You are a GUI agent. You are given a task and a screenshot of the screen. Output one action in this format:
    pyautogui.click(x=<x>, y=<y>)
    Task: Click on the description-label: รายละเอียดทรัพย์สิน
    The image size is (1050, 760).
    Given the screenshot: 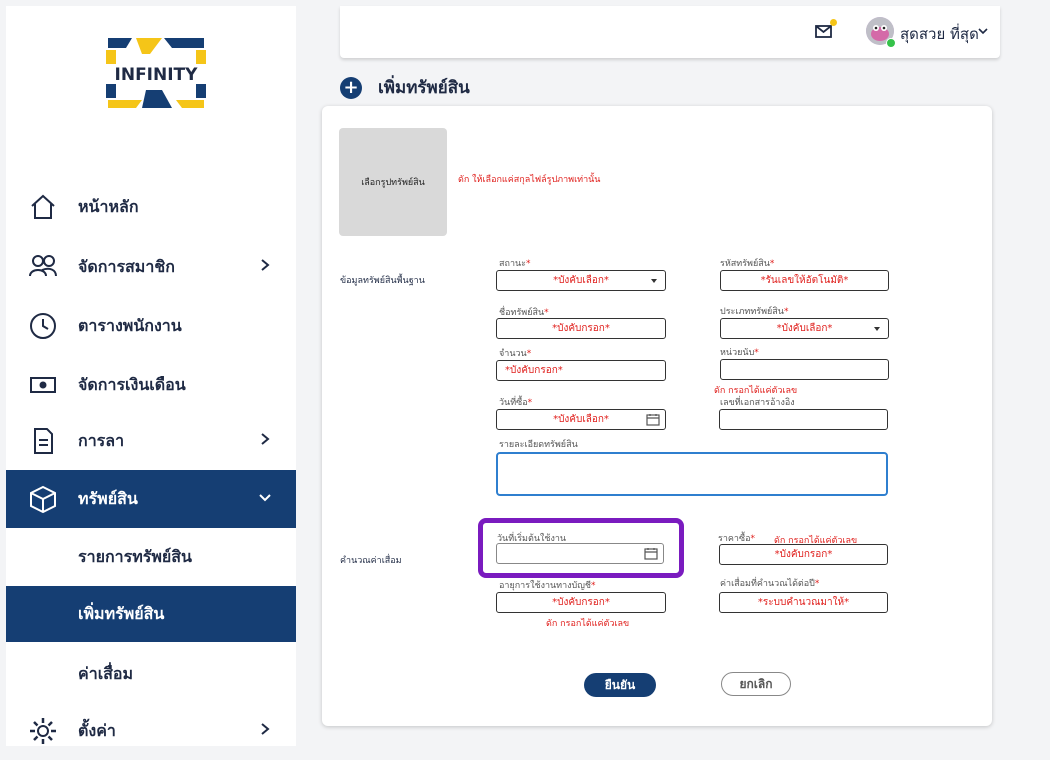 What is the action you would take?
    pyautogui.click(x=538, y=445)
    